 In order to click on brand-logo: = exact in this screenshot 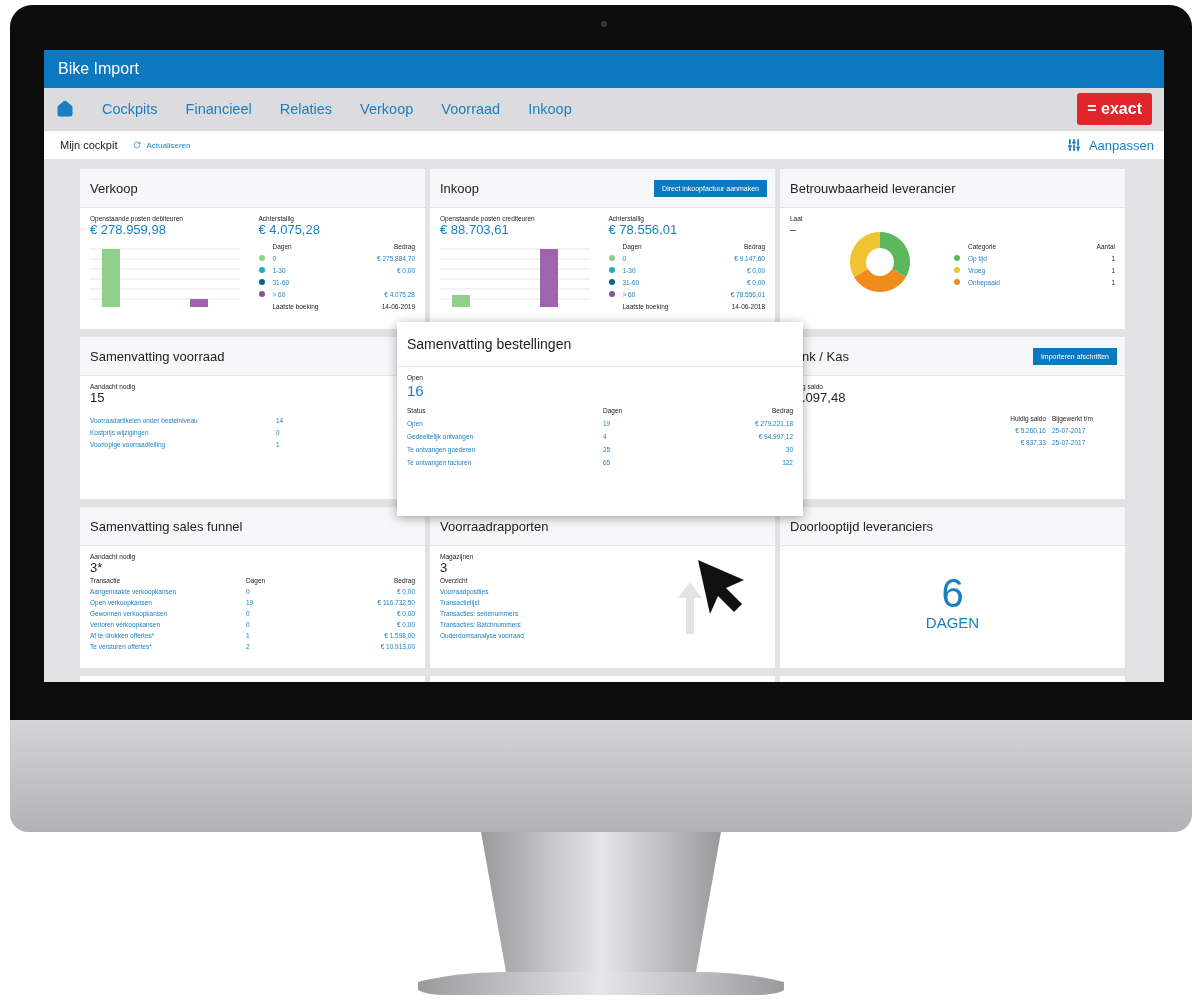, I will do `click(1114, 109)`.